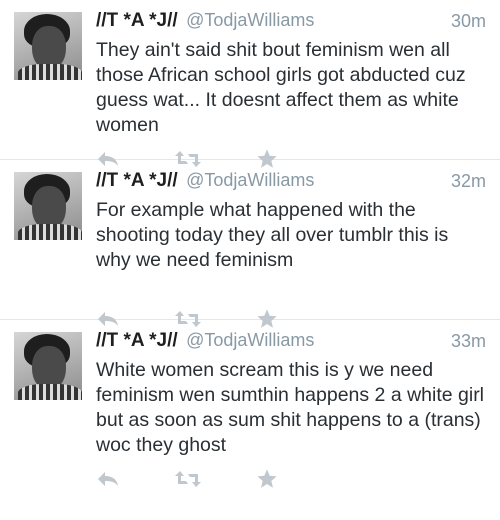 Image resolution: width=500 pixels, height=520 pixels. Describe the element at coordinates (267, 479) in the screenshot. I see `star-icon` at that location.